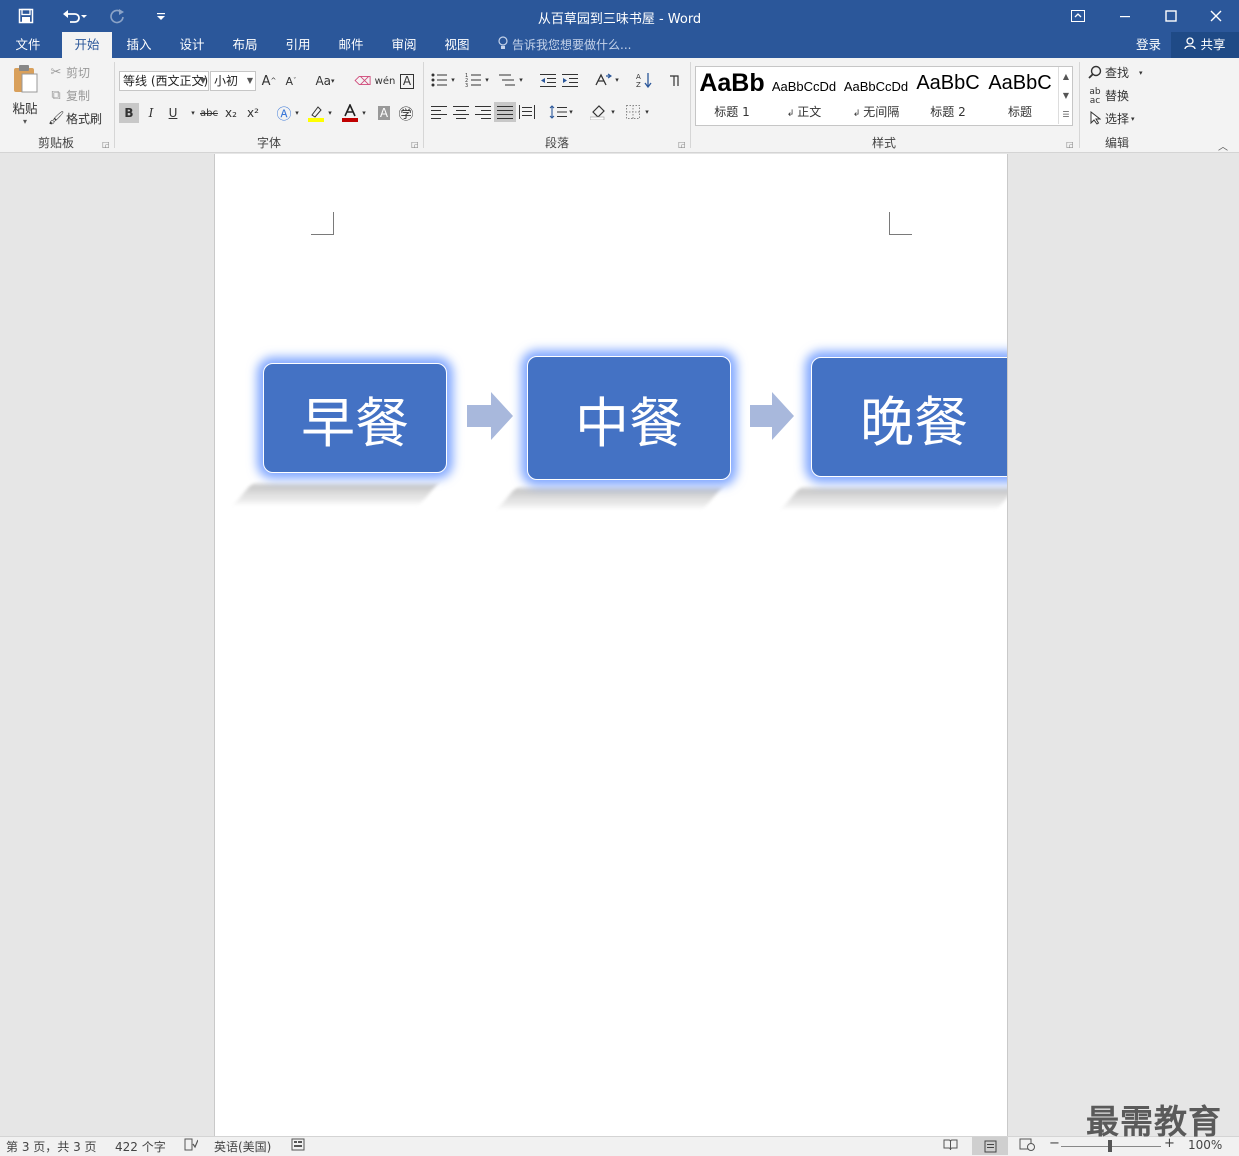 The height and width of the screenshot is (1156, 1239). Describe the element at coordinates (415, 144) in the screenshot. I see `font-launcher-icon: ◲` at that location.